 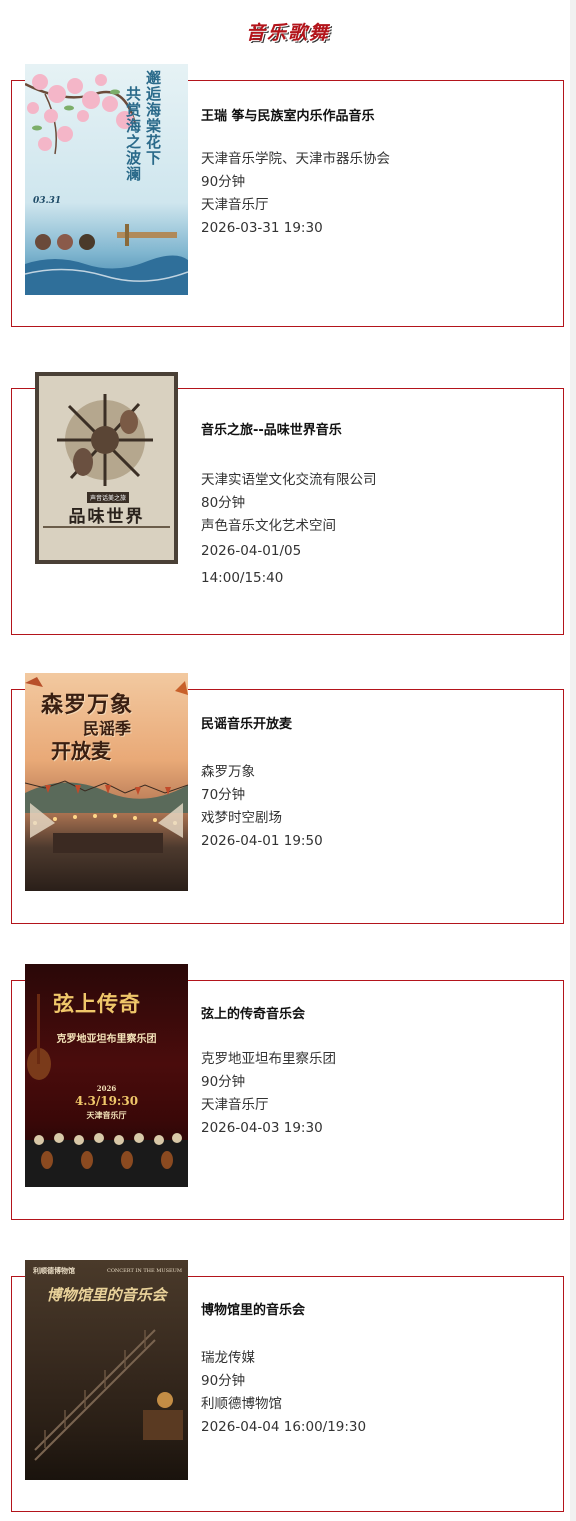 What do you see at coordinates (106, 1101) in the screenshot?
I see `poster-date: 4.3/19:30` at bounding box center [106, 1101].